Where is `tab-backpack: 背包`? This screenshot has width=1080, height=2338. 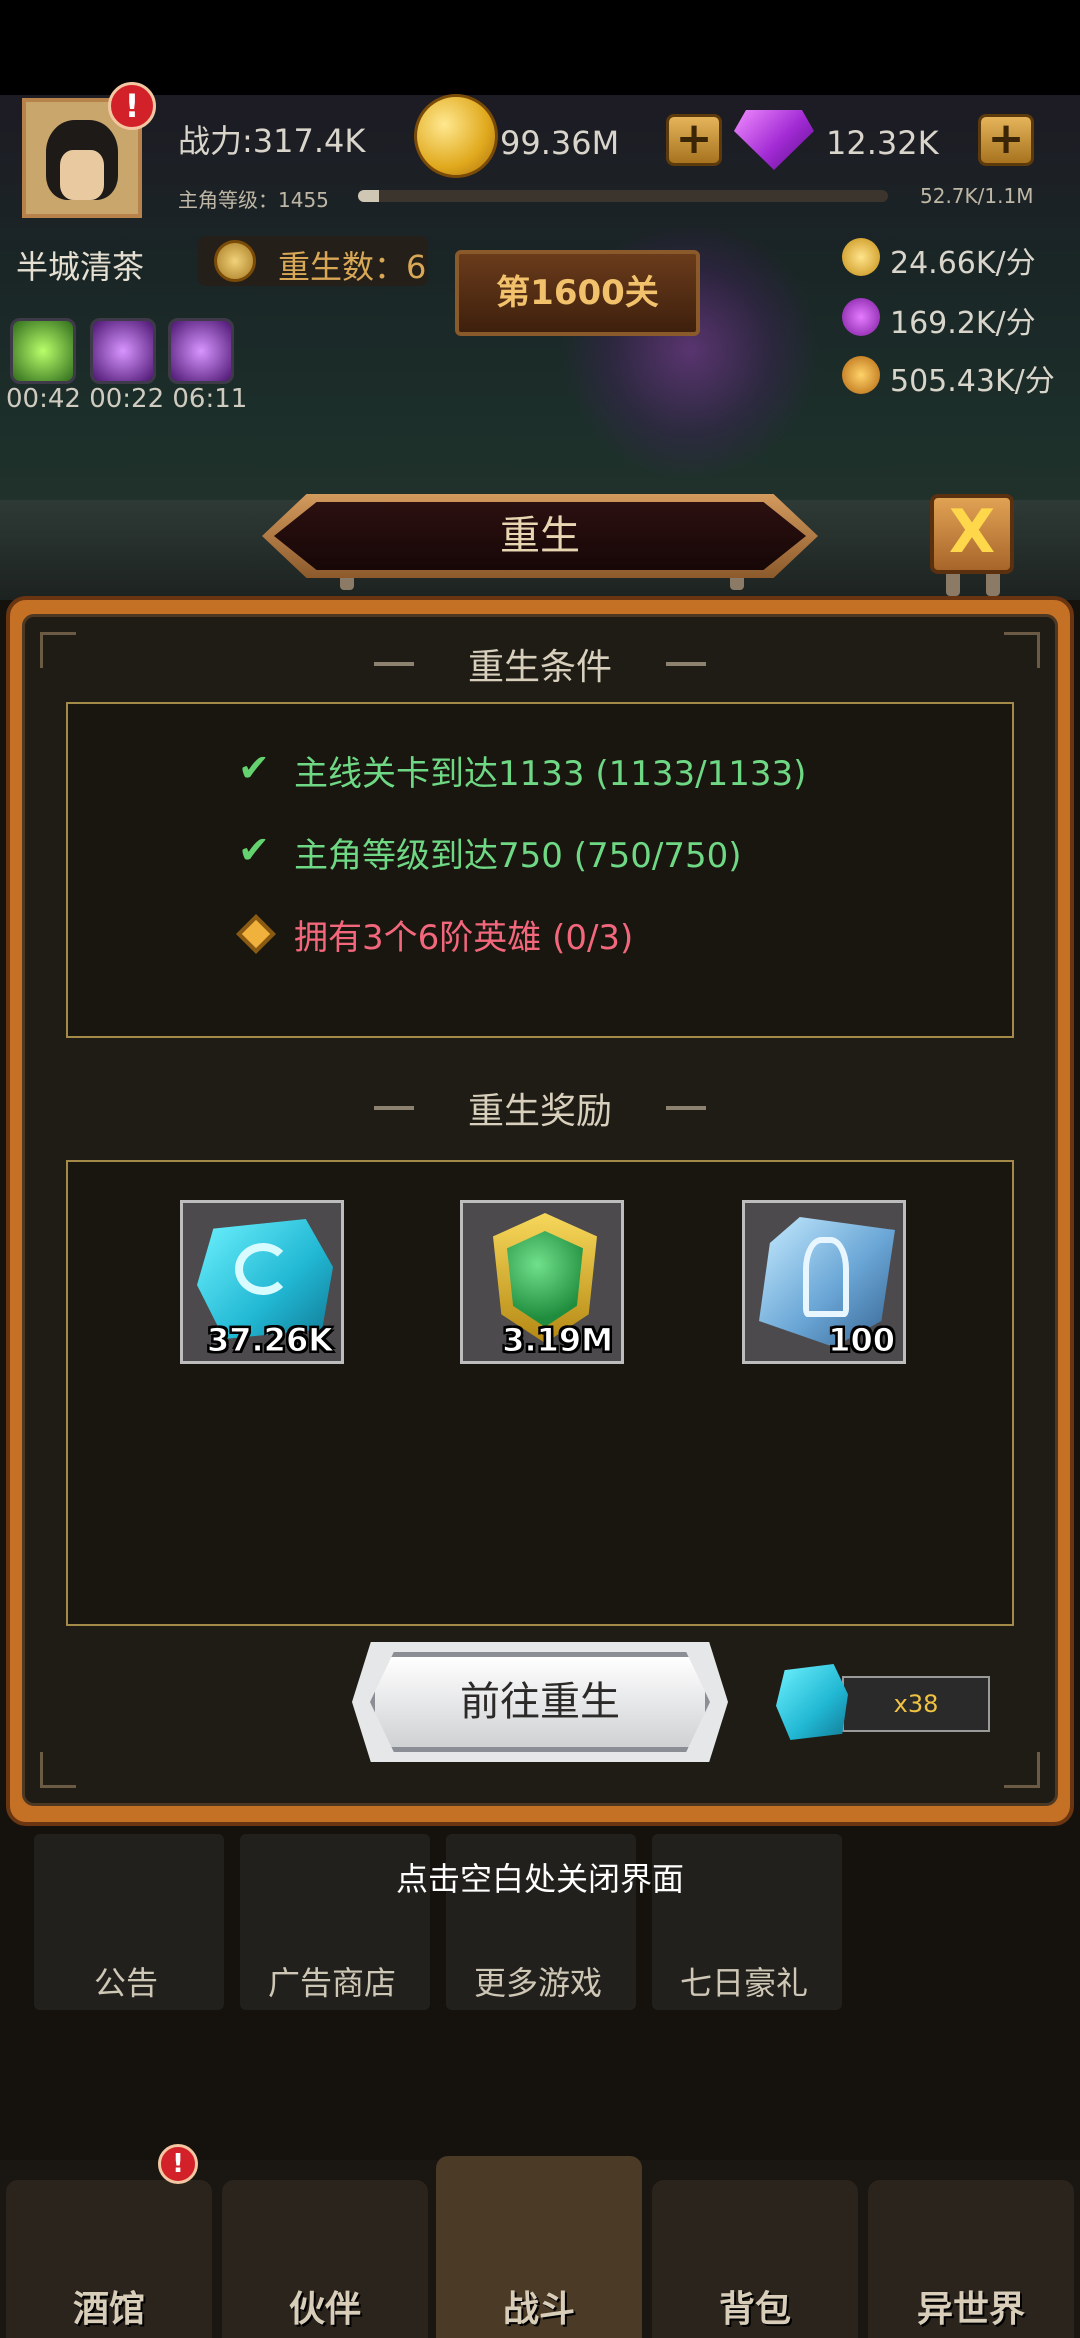 tab-backpack: 背包 is located at coordinates (755, 2259).